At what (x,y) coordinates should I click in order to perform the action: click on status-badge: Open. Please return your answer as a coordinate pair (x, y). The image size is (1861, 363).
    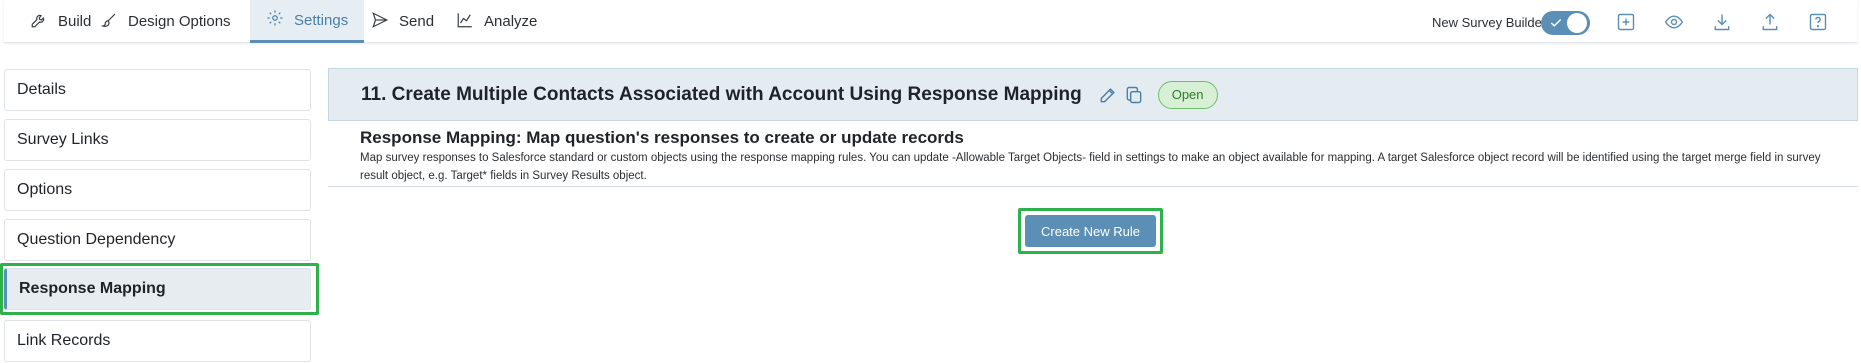
    Looking at the image, I should click on (1187, 94).